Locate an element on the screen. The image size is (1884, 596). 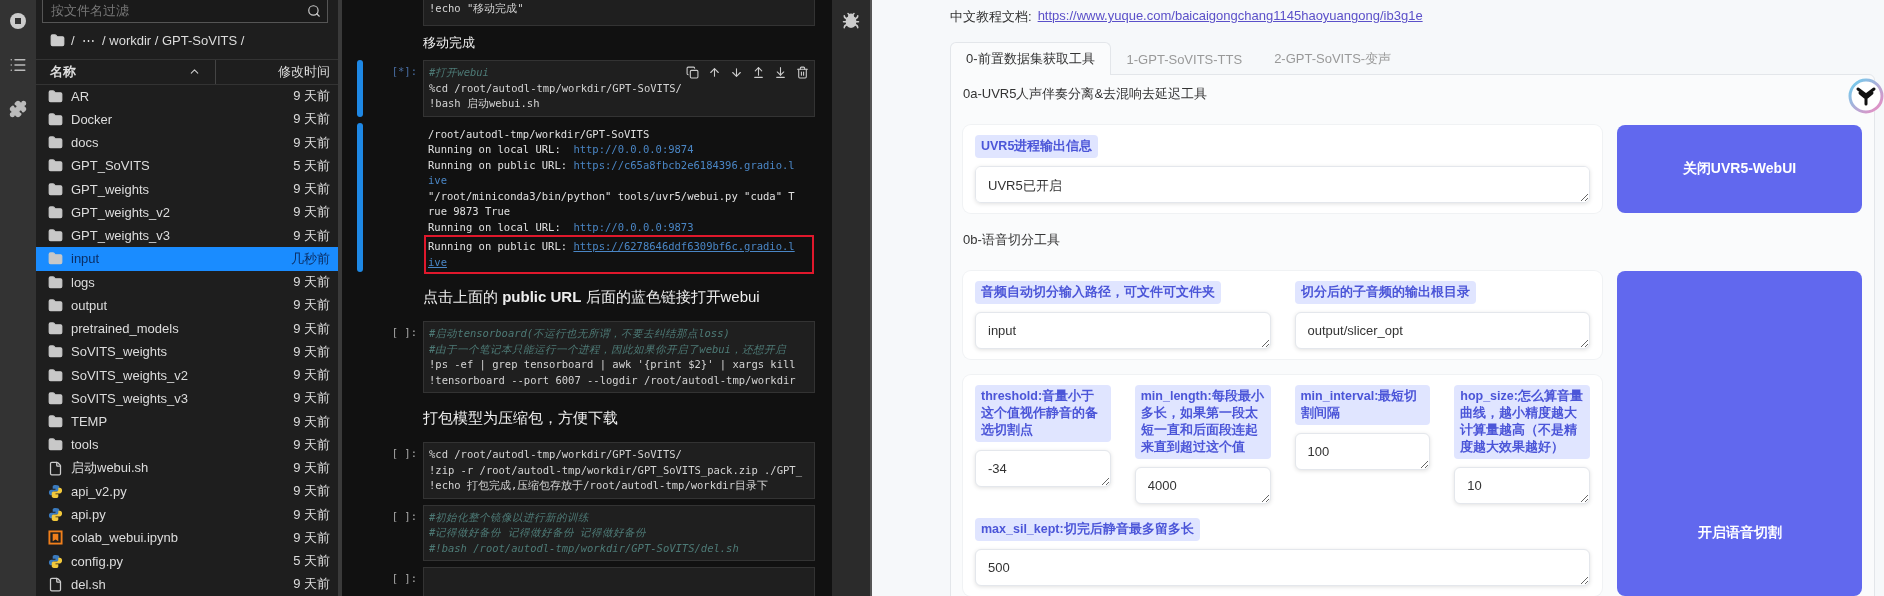
tab: 0-前置数据集获取工具 is located at coordinates (1030, 58).